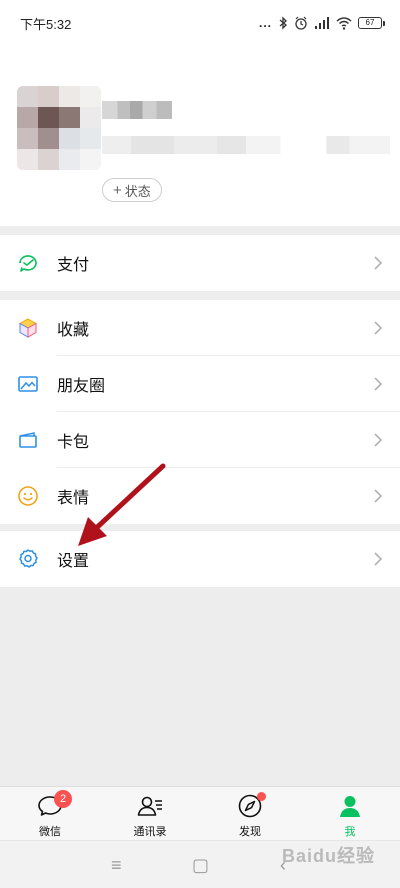 The image size is (400, 888). What do you see at coordinates (200, 23) in the screenshot?
I see `status-bar: 下午5:32 ... 67` at bounding box center [200, 23].